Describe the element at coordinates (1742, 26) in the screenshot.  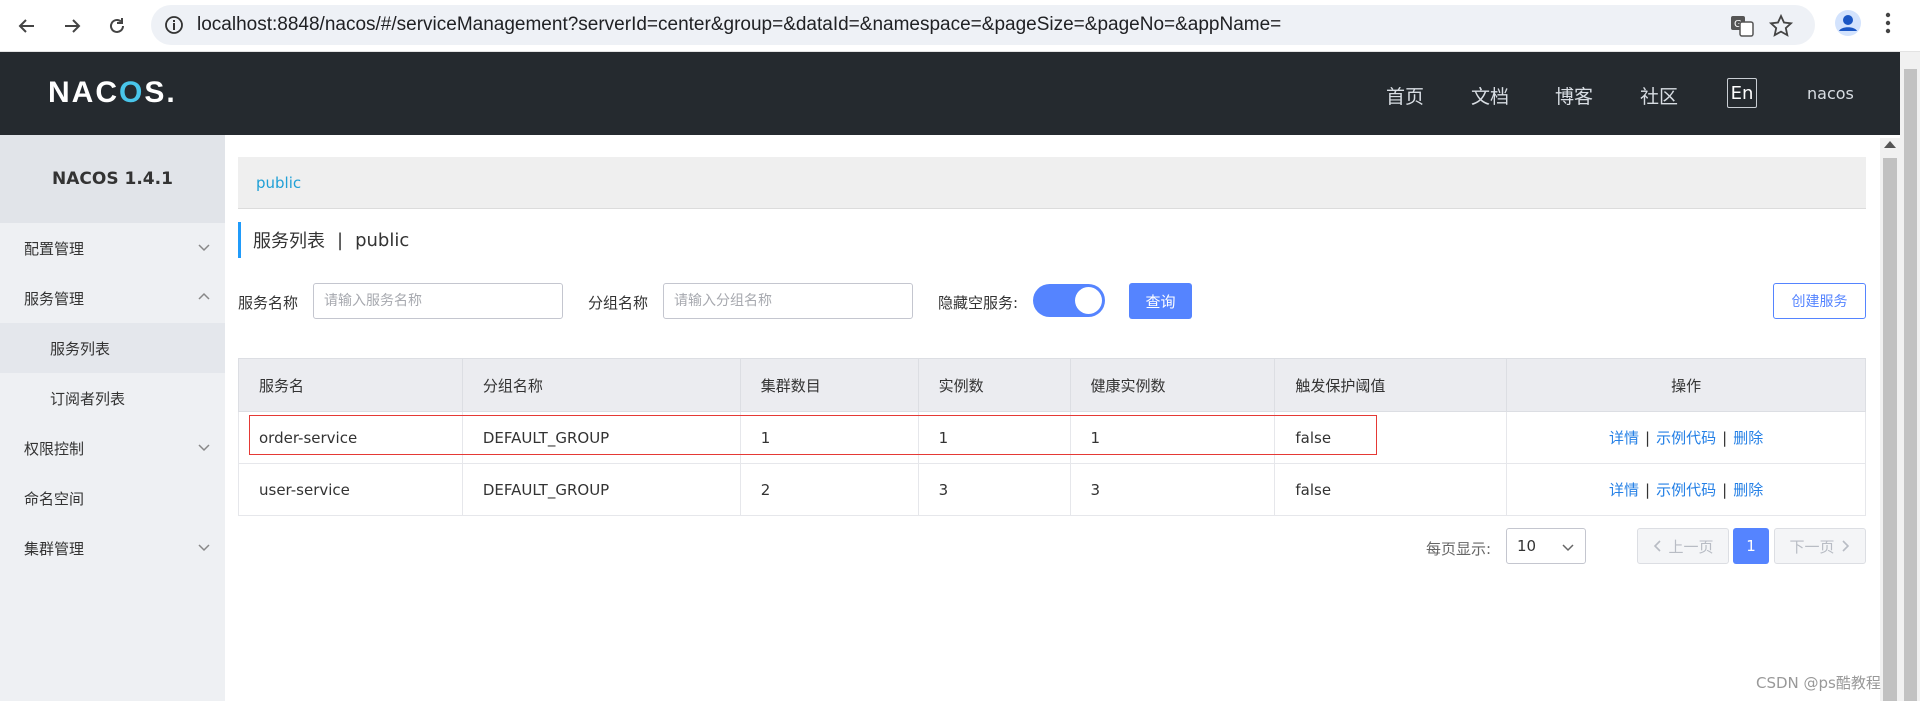
I see `translate-icon: G` at that location.